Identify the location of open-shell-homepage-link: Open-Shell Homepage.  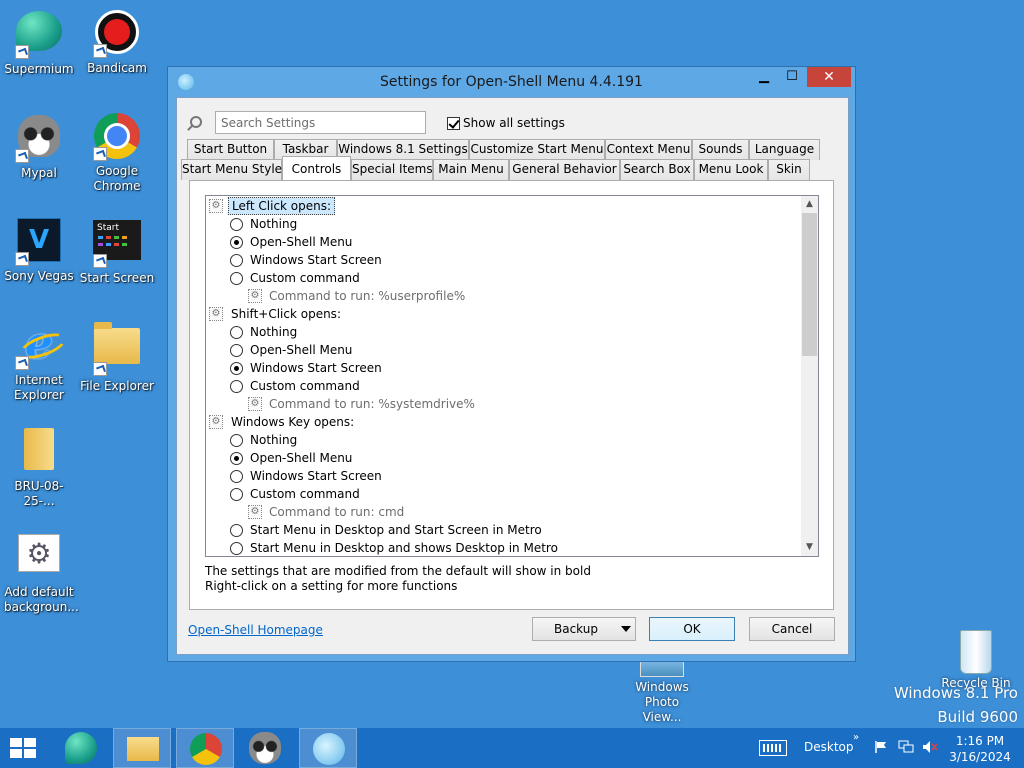
(255, 630).